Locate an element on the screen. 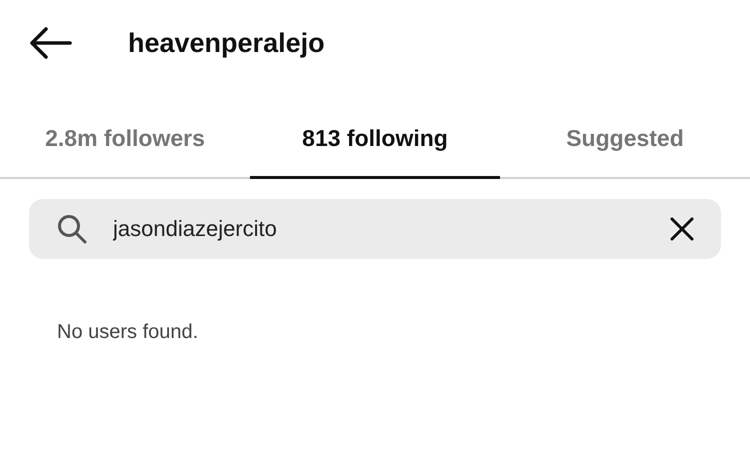 The image size is (750, 459). back-arrow-icon is located at coordinates (50, 43).